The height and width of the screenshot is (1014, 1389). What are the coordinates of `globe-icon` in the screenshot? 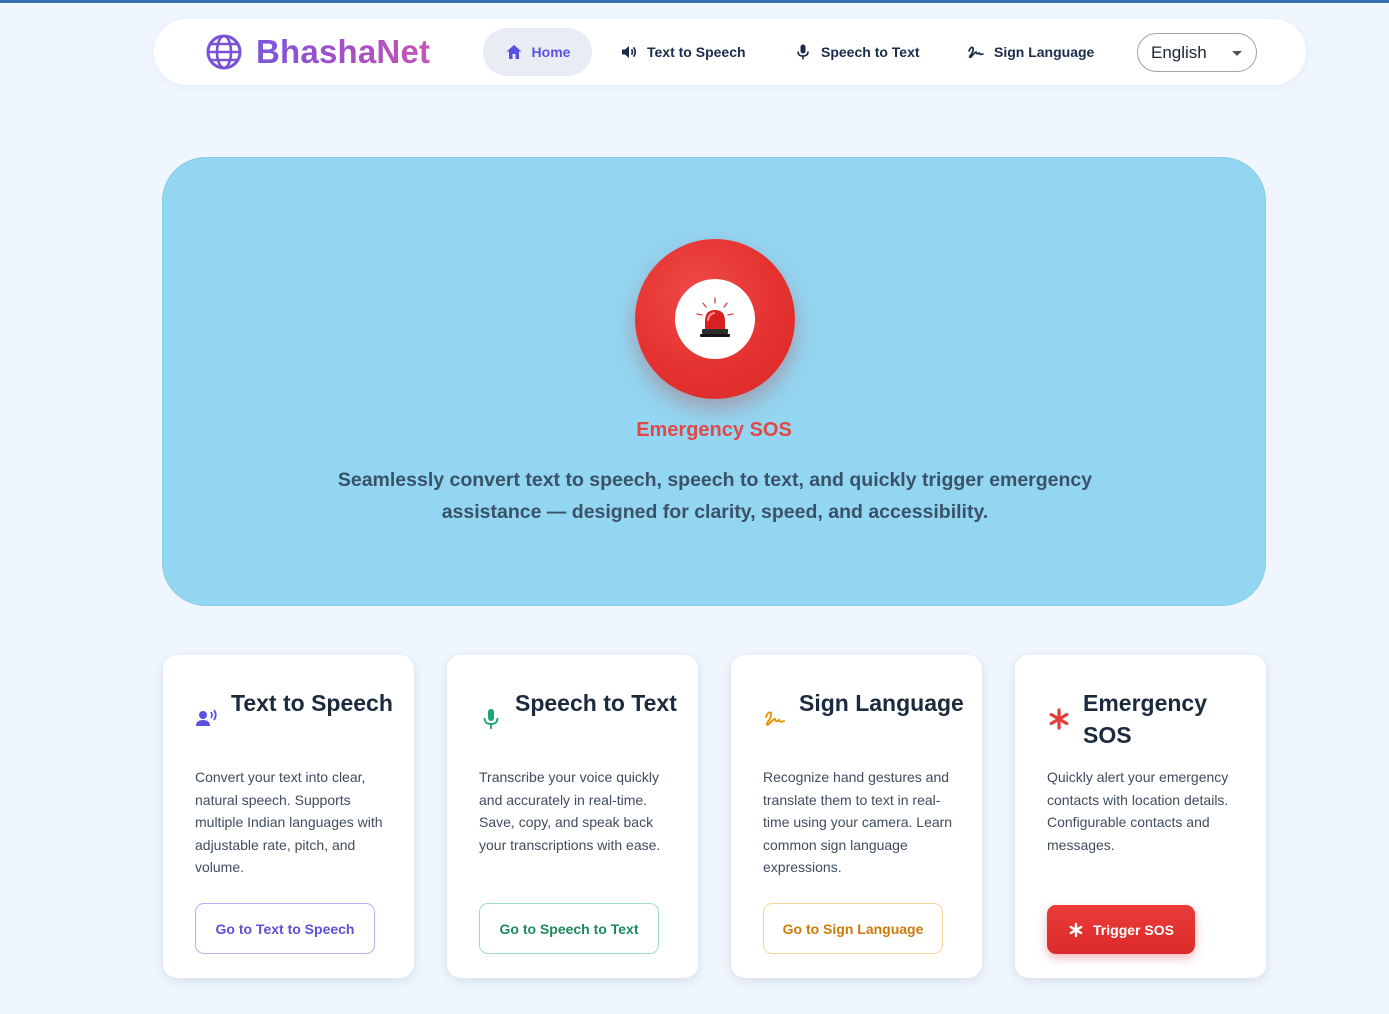 It's located at (224, 52).